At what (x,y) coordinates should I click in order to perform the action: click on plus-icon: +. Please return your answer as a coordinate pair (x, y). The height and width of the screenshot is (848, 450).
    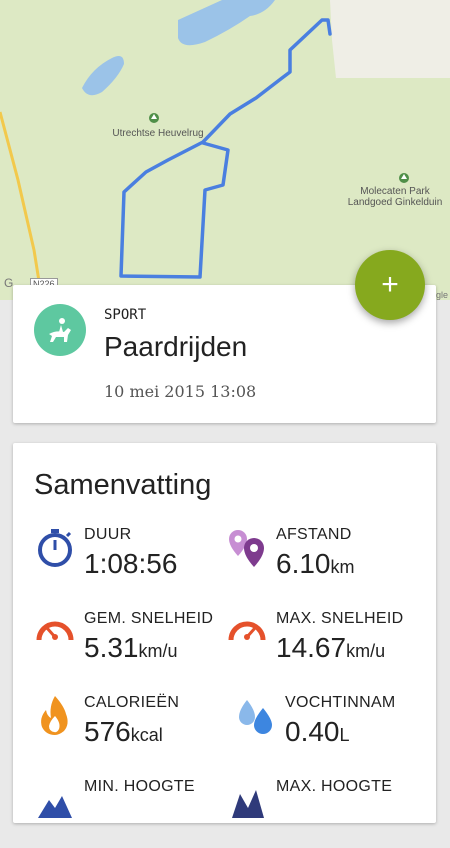
    Looking at the image, I should click on (390, 284).